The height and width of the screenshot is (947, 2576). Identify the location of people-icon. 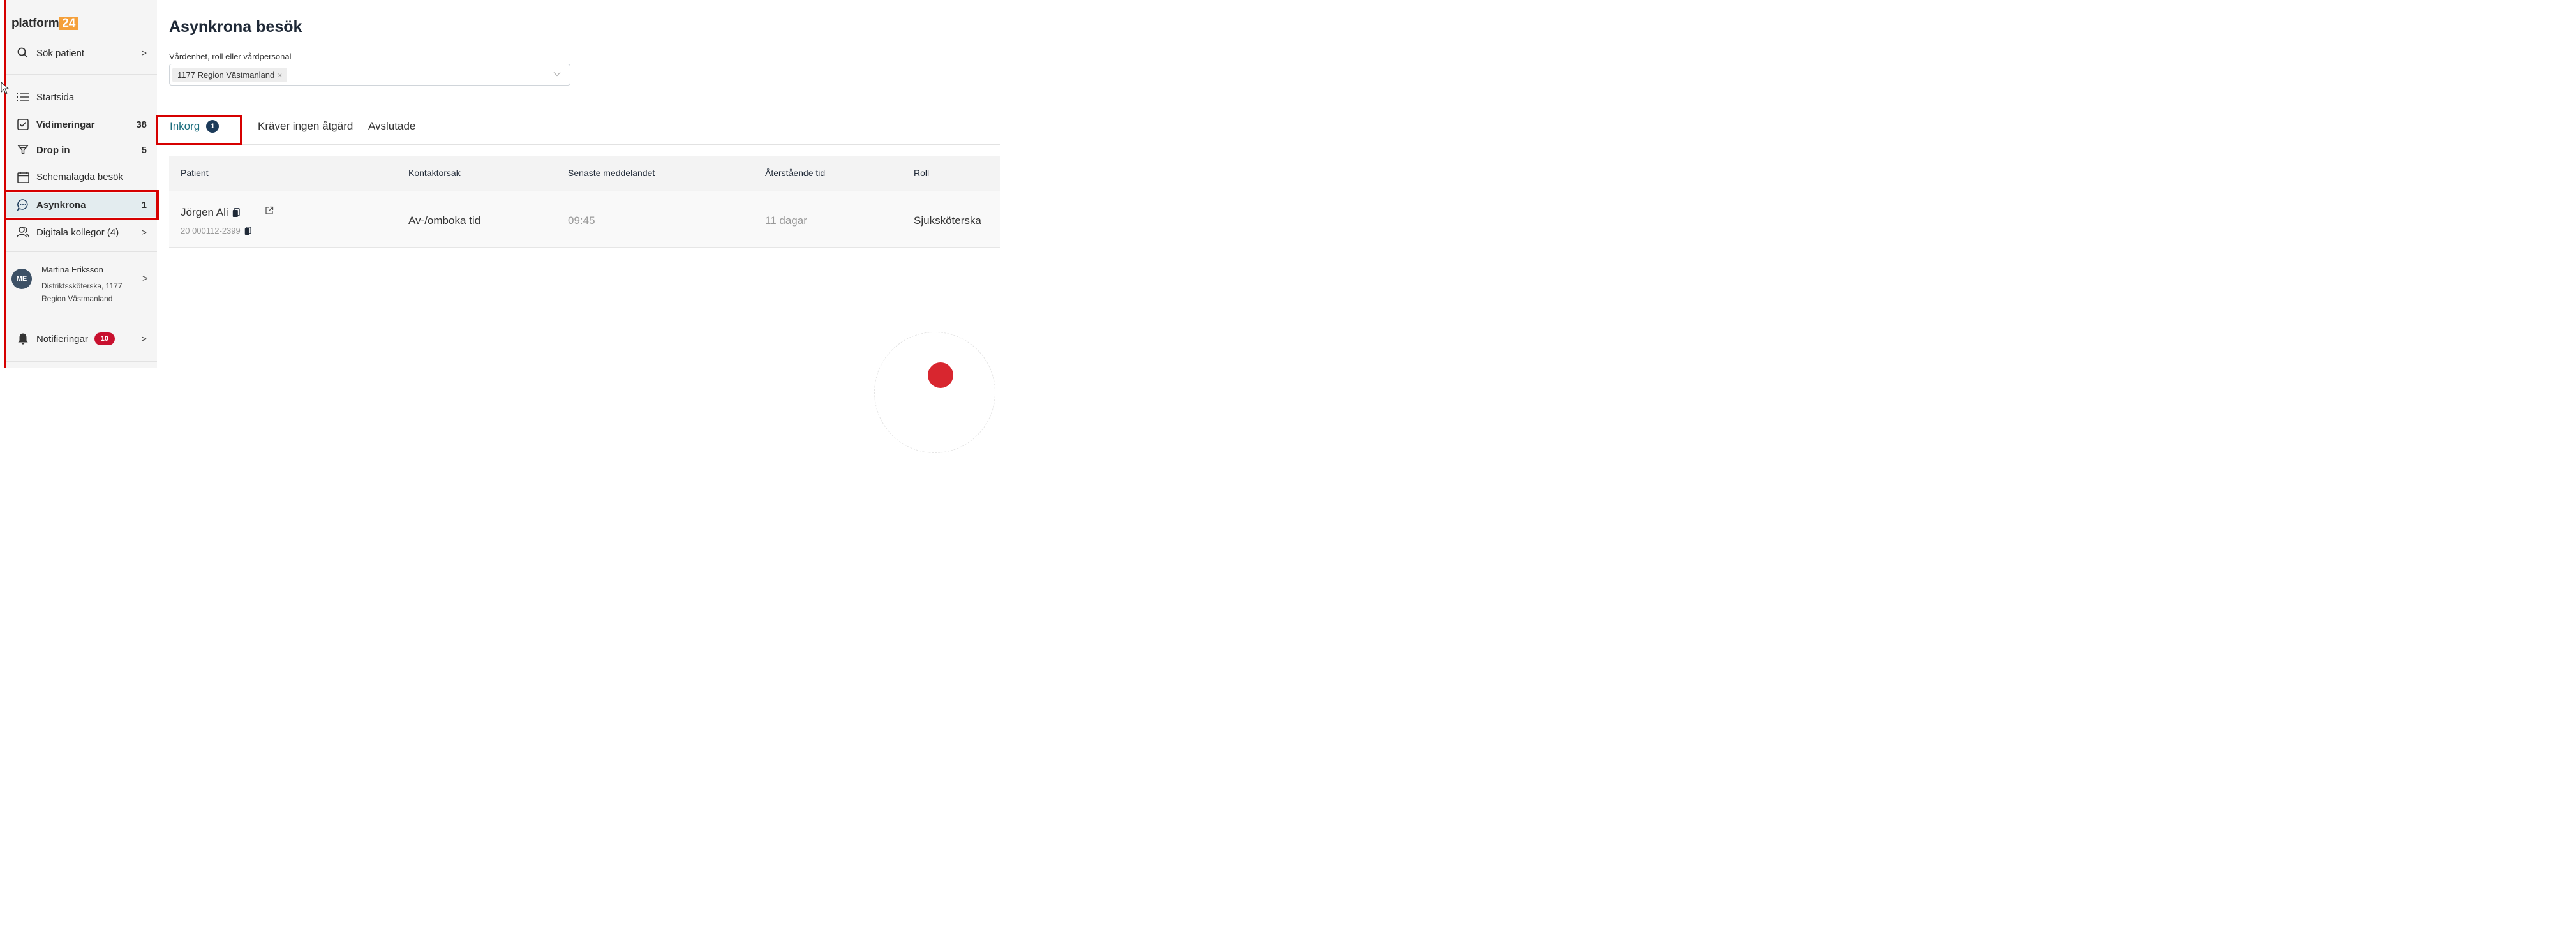
(23, 232).